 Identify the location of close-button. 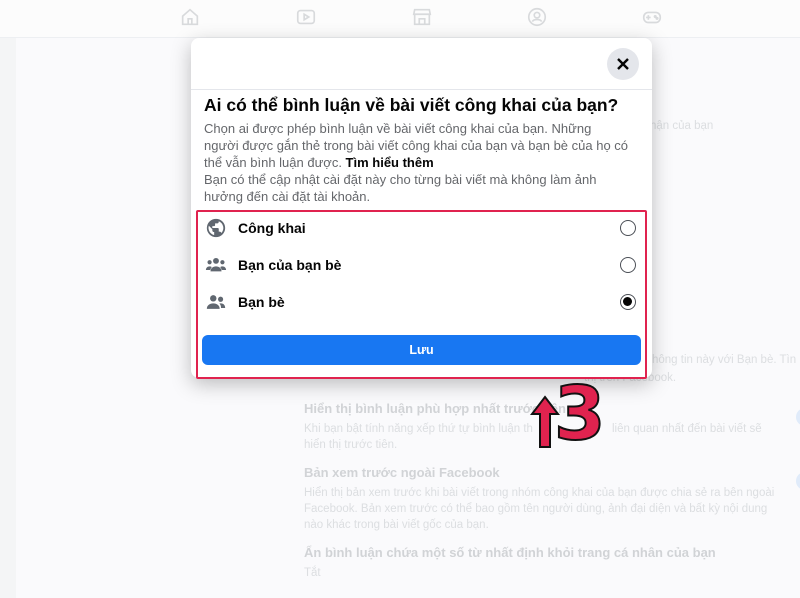
(623, 64).